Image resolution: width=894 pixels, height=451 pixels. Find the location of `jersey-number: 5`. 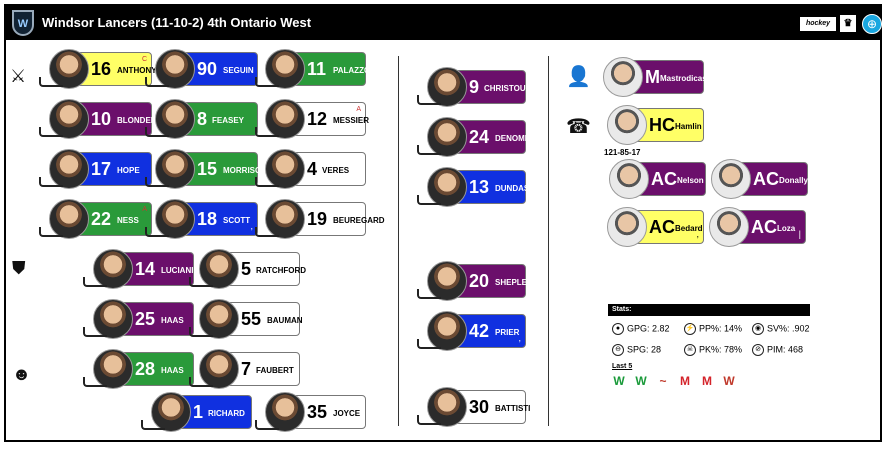

jersey-number: 5 is located at coordinates (246, 269).